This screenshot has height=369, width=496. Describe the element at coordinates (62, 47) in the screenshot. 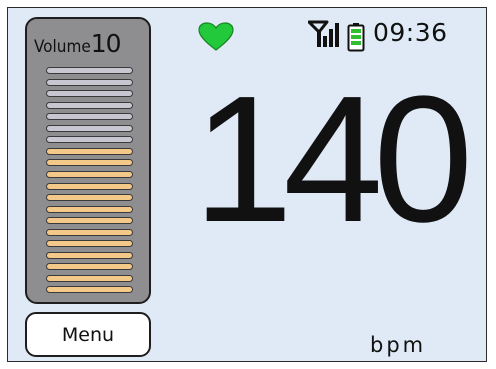

I see `volume-label: Volume` at that location.